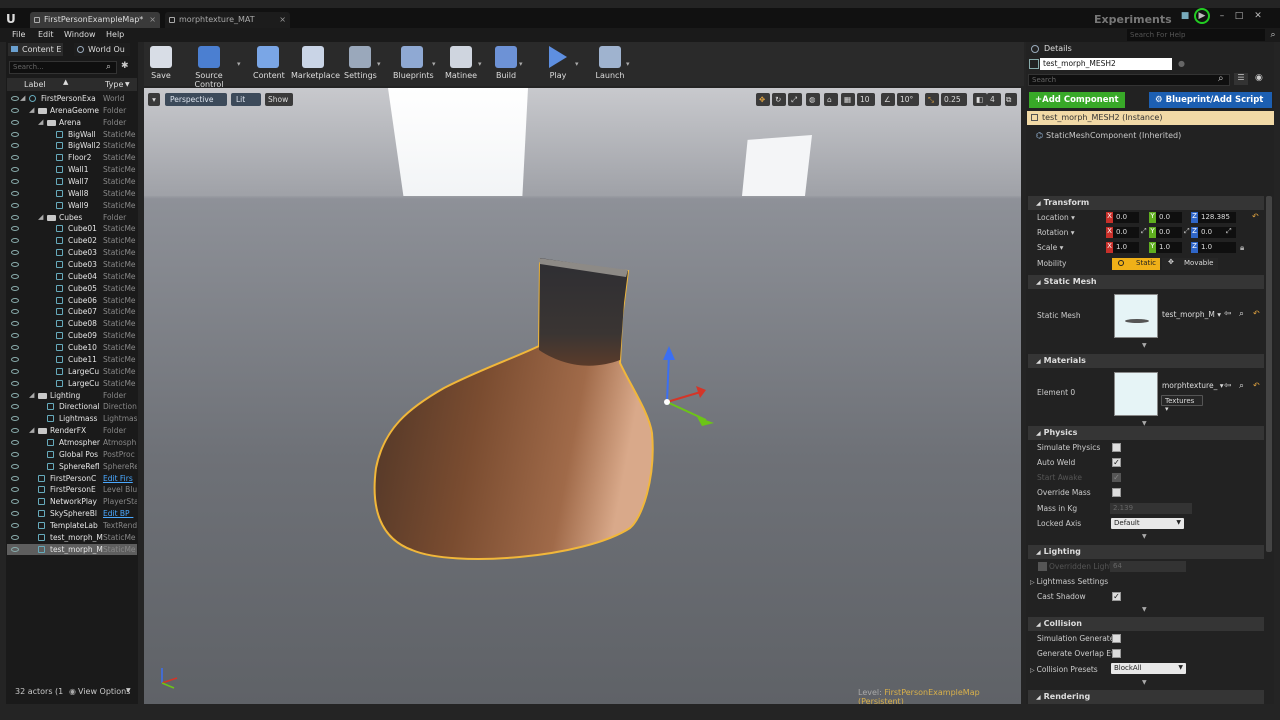  I want to click on outliner-row: Cube10 StaticMe, so click(72, 348).